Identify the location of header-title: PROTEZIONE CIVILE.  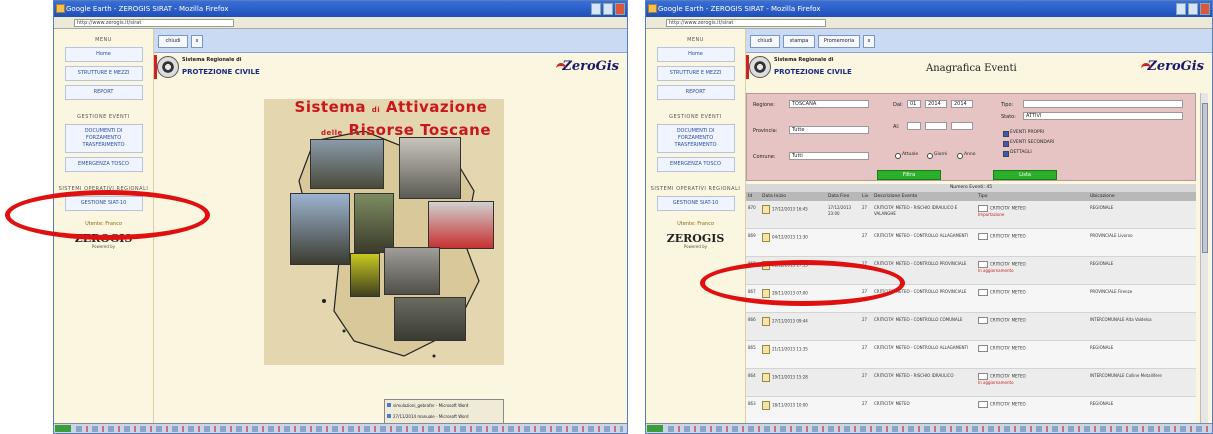
(221, 72).